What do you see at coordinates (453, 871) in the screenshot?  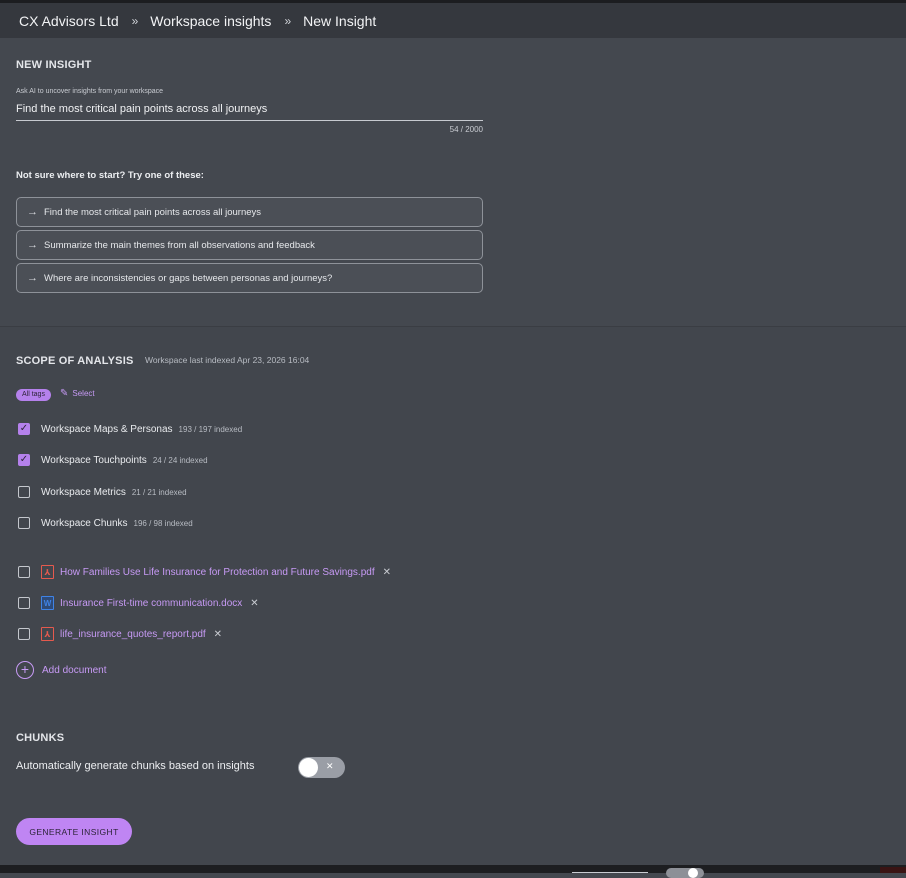 I see `bottom-bar` at bounding box center [453, 871].